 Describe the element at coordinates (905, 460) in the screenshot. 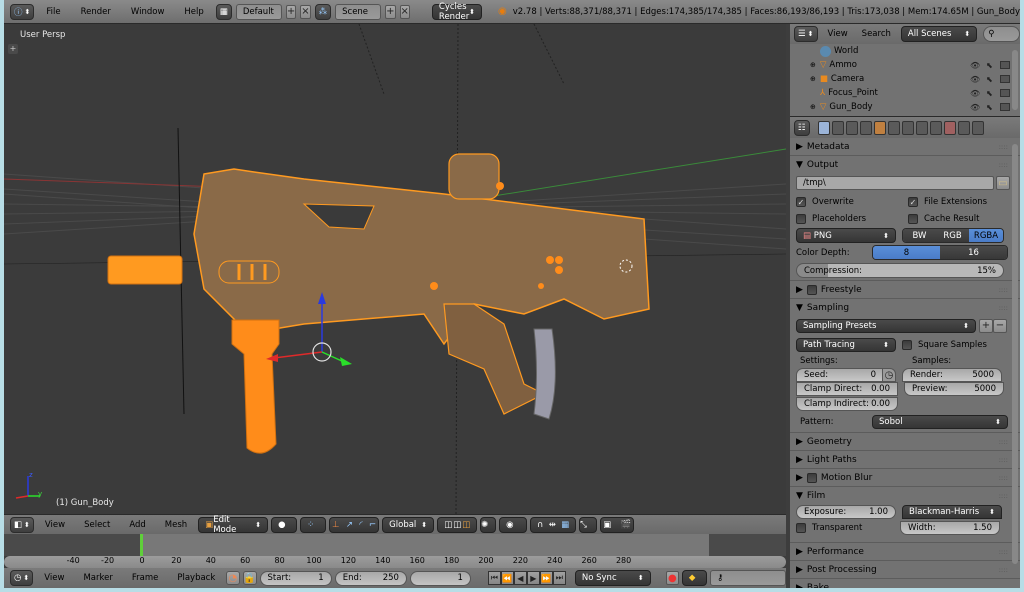

I see `panel-light-paths: ▶ Light Paths::::` at that location.